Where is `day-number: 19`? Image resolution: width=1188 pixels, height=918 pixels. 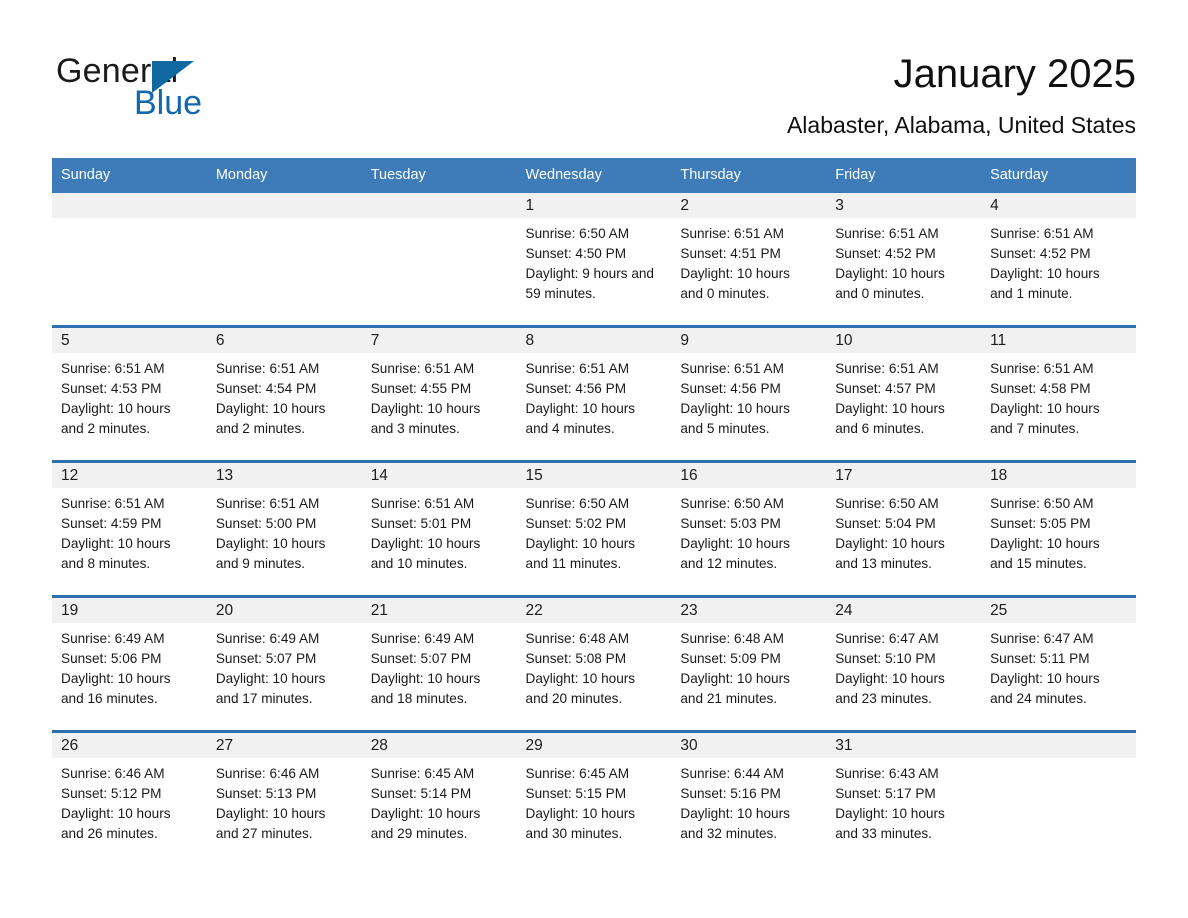
day-number: 19 is located at coordinates (70, 610).